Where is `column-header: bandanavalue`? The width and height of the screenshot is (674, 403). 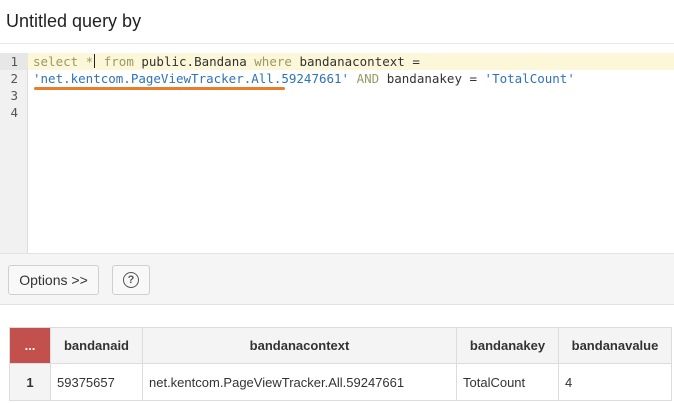
column-header: bandanavalue is located at coordinates (615, 345).